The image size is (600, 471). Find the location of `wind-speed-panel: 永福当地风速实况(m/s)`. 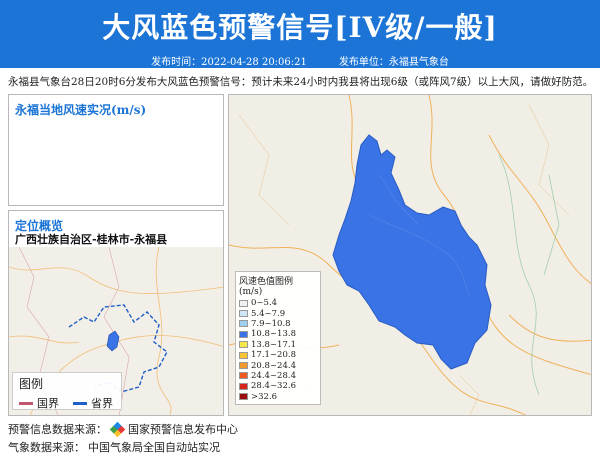

wind-speed-panel: 永福当地风速实况(m/s) is located at coordinates (116, 150).